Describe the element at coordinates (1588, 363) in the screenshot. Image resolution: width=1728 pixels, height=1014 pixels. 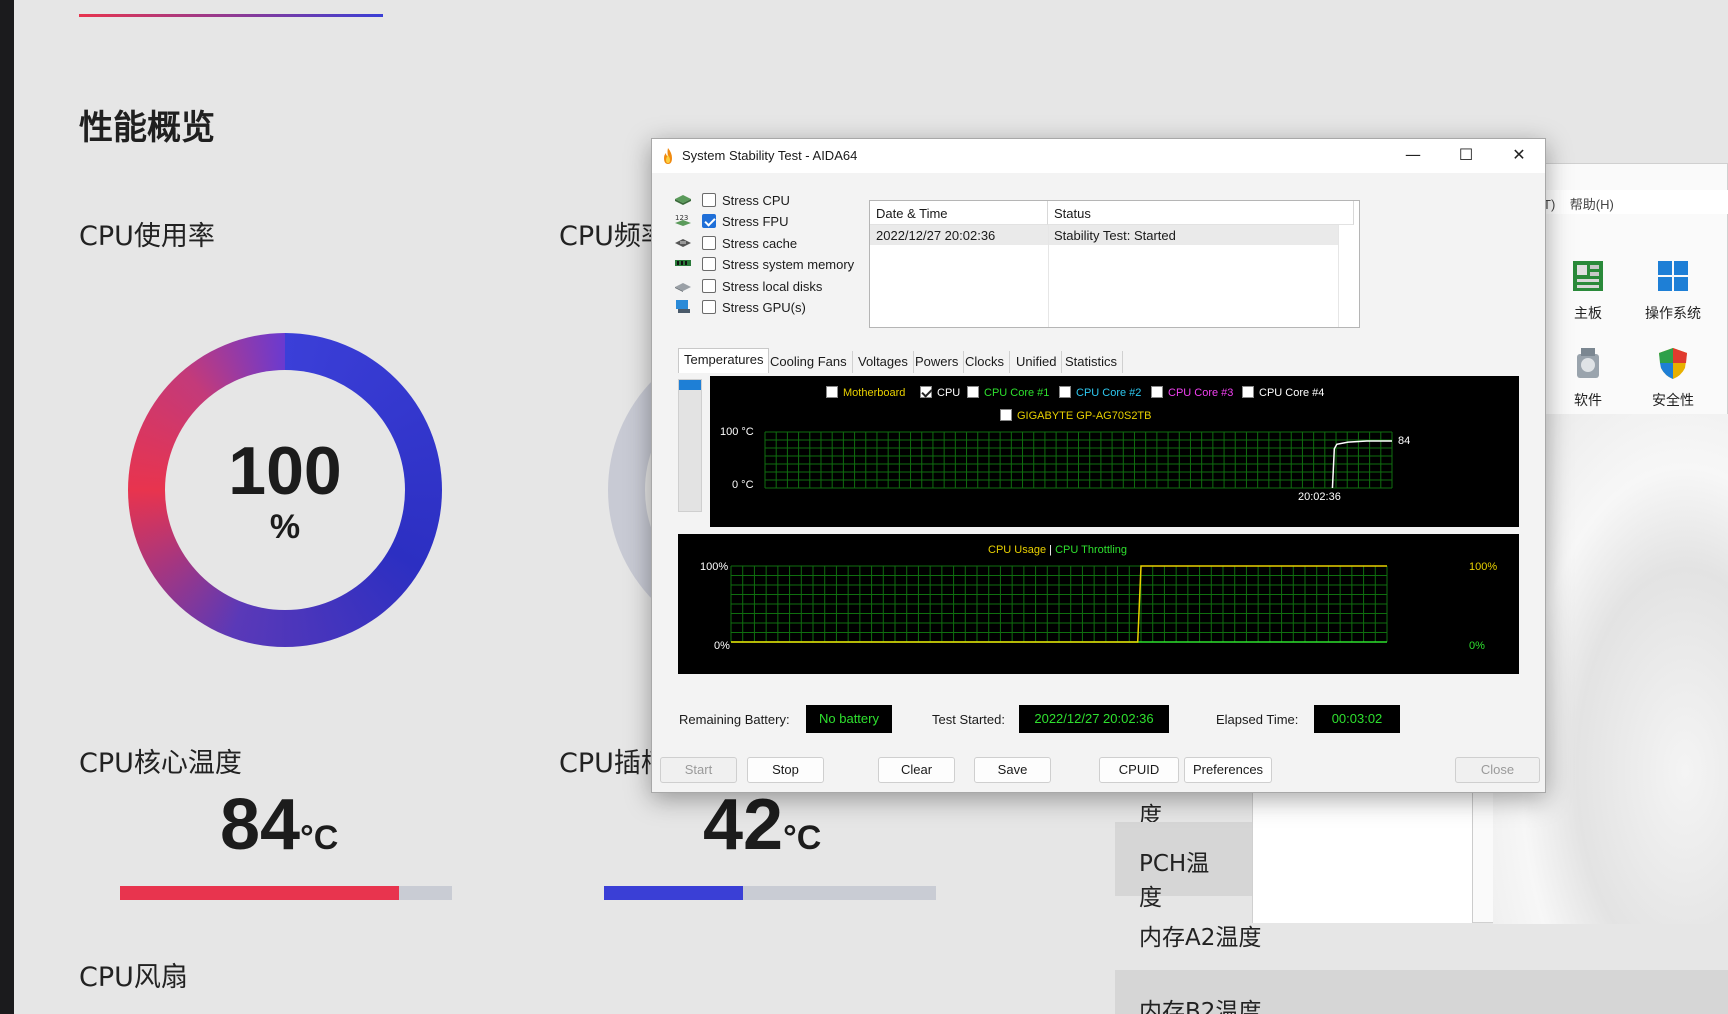
I see `software-icon` at that location.